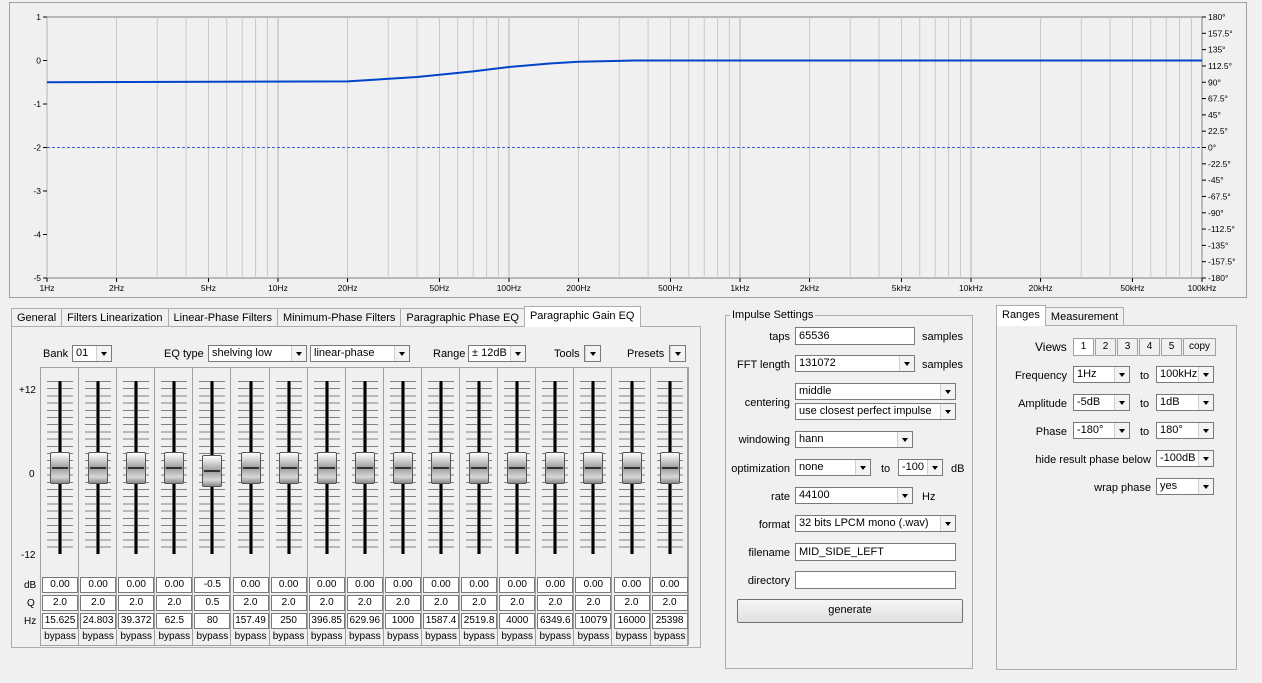  What do you see at coordinates (1101, 430) in the screenshot?
I see `phase-from-select: -180°` at bounding box center [1101, 430].